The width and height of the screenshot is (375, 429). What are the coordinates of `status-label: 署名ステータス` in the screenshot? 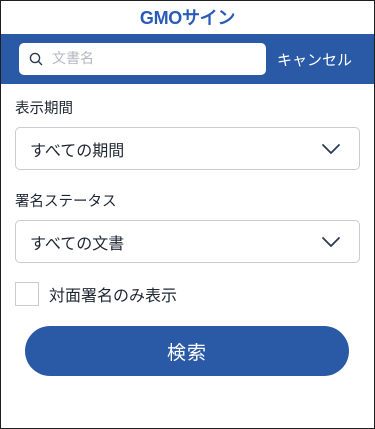 It's located at (66, 202).